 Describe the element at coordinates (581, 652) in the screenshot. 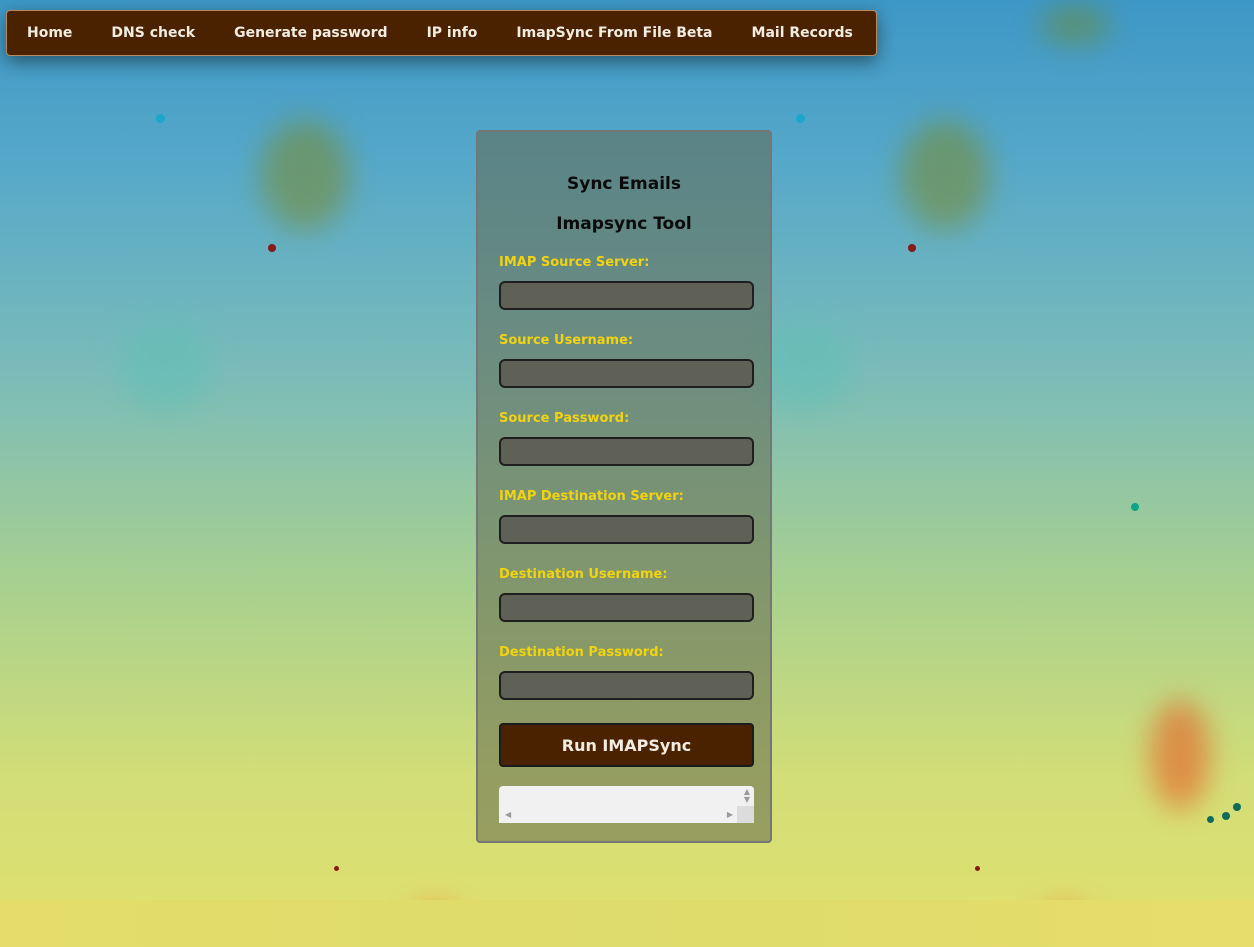

I see `destination-password-label: Destination Password:` at that location.